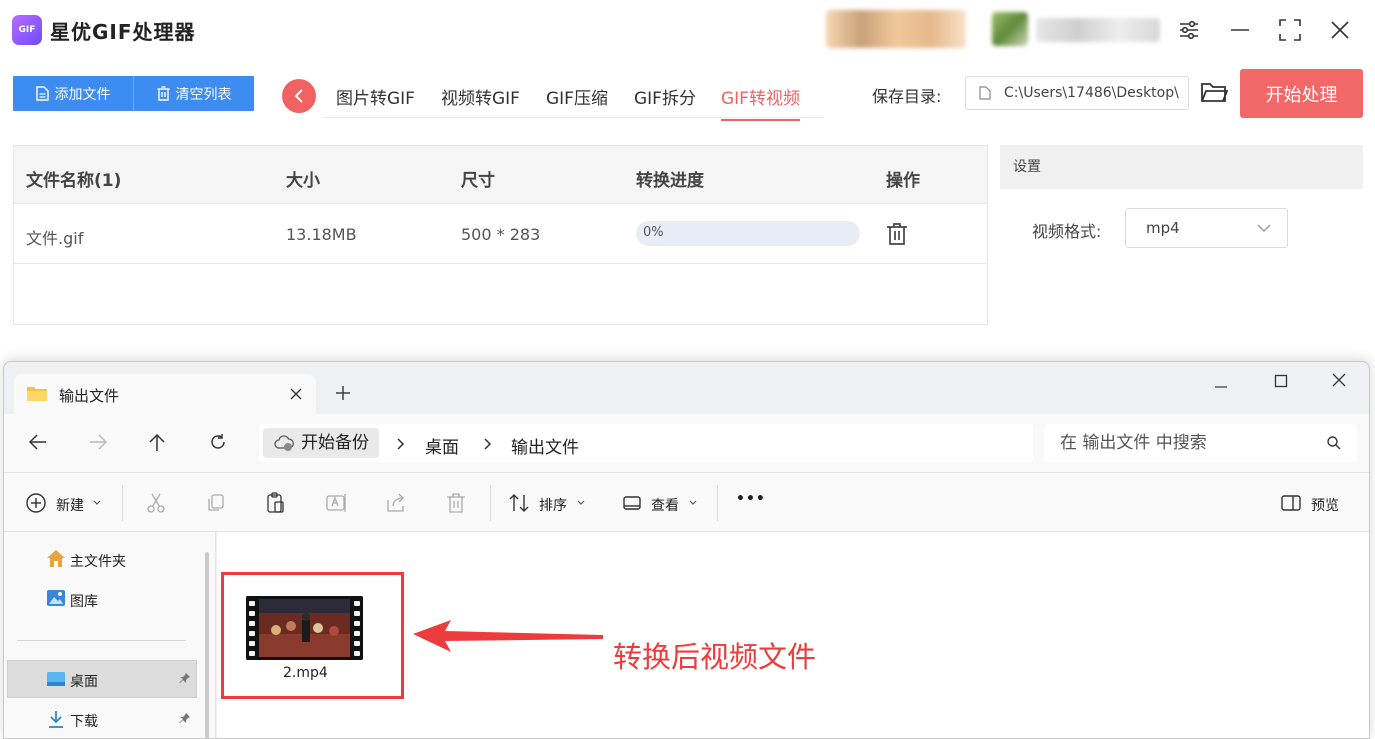  I want to click on clear-list-label: 清空列表, so click(203, 94).